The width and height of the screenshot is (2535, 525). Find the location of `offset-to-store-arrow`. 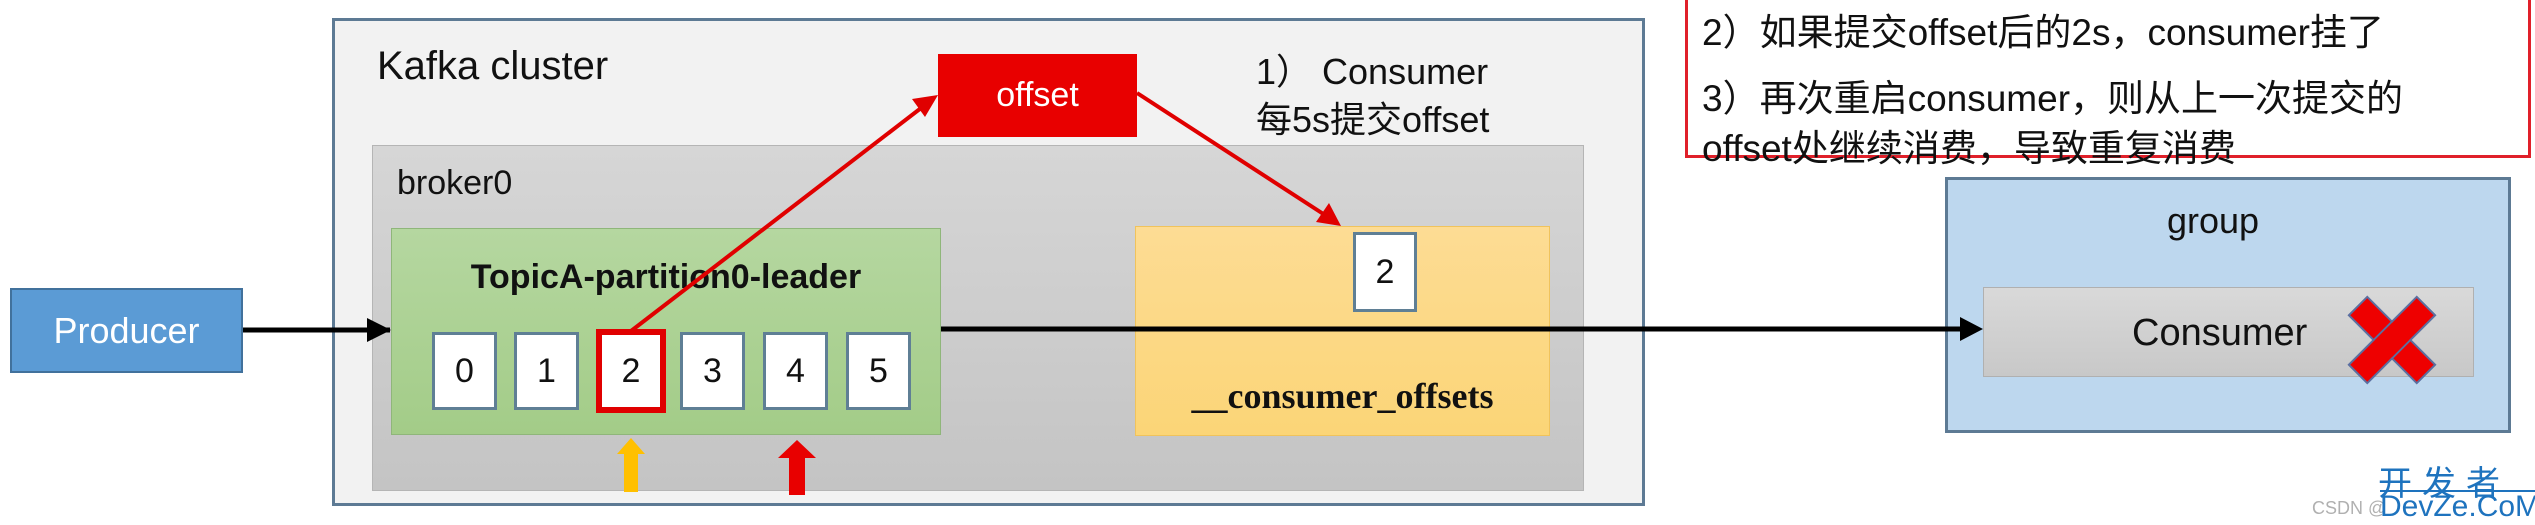

offset-to-store-arrow is located at coordinates (1232, 155).